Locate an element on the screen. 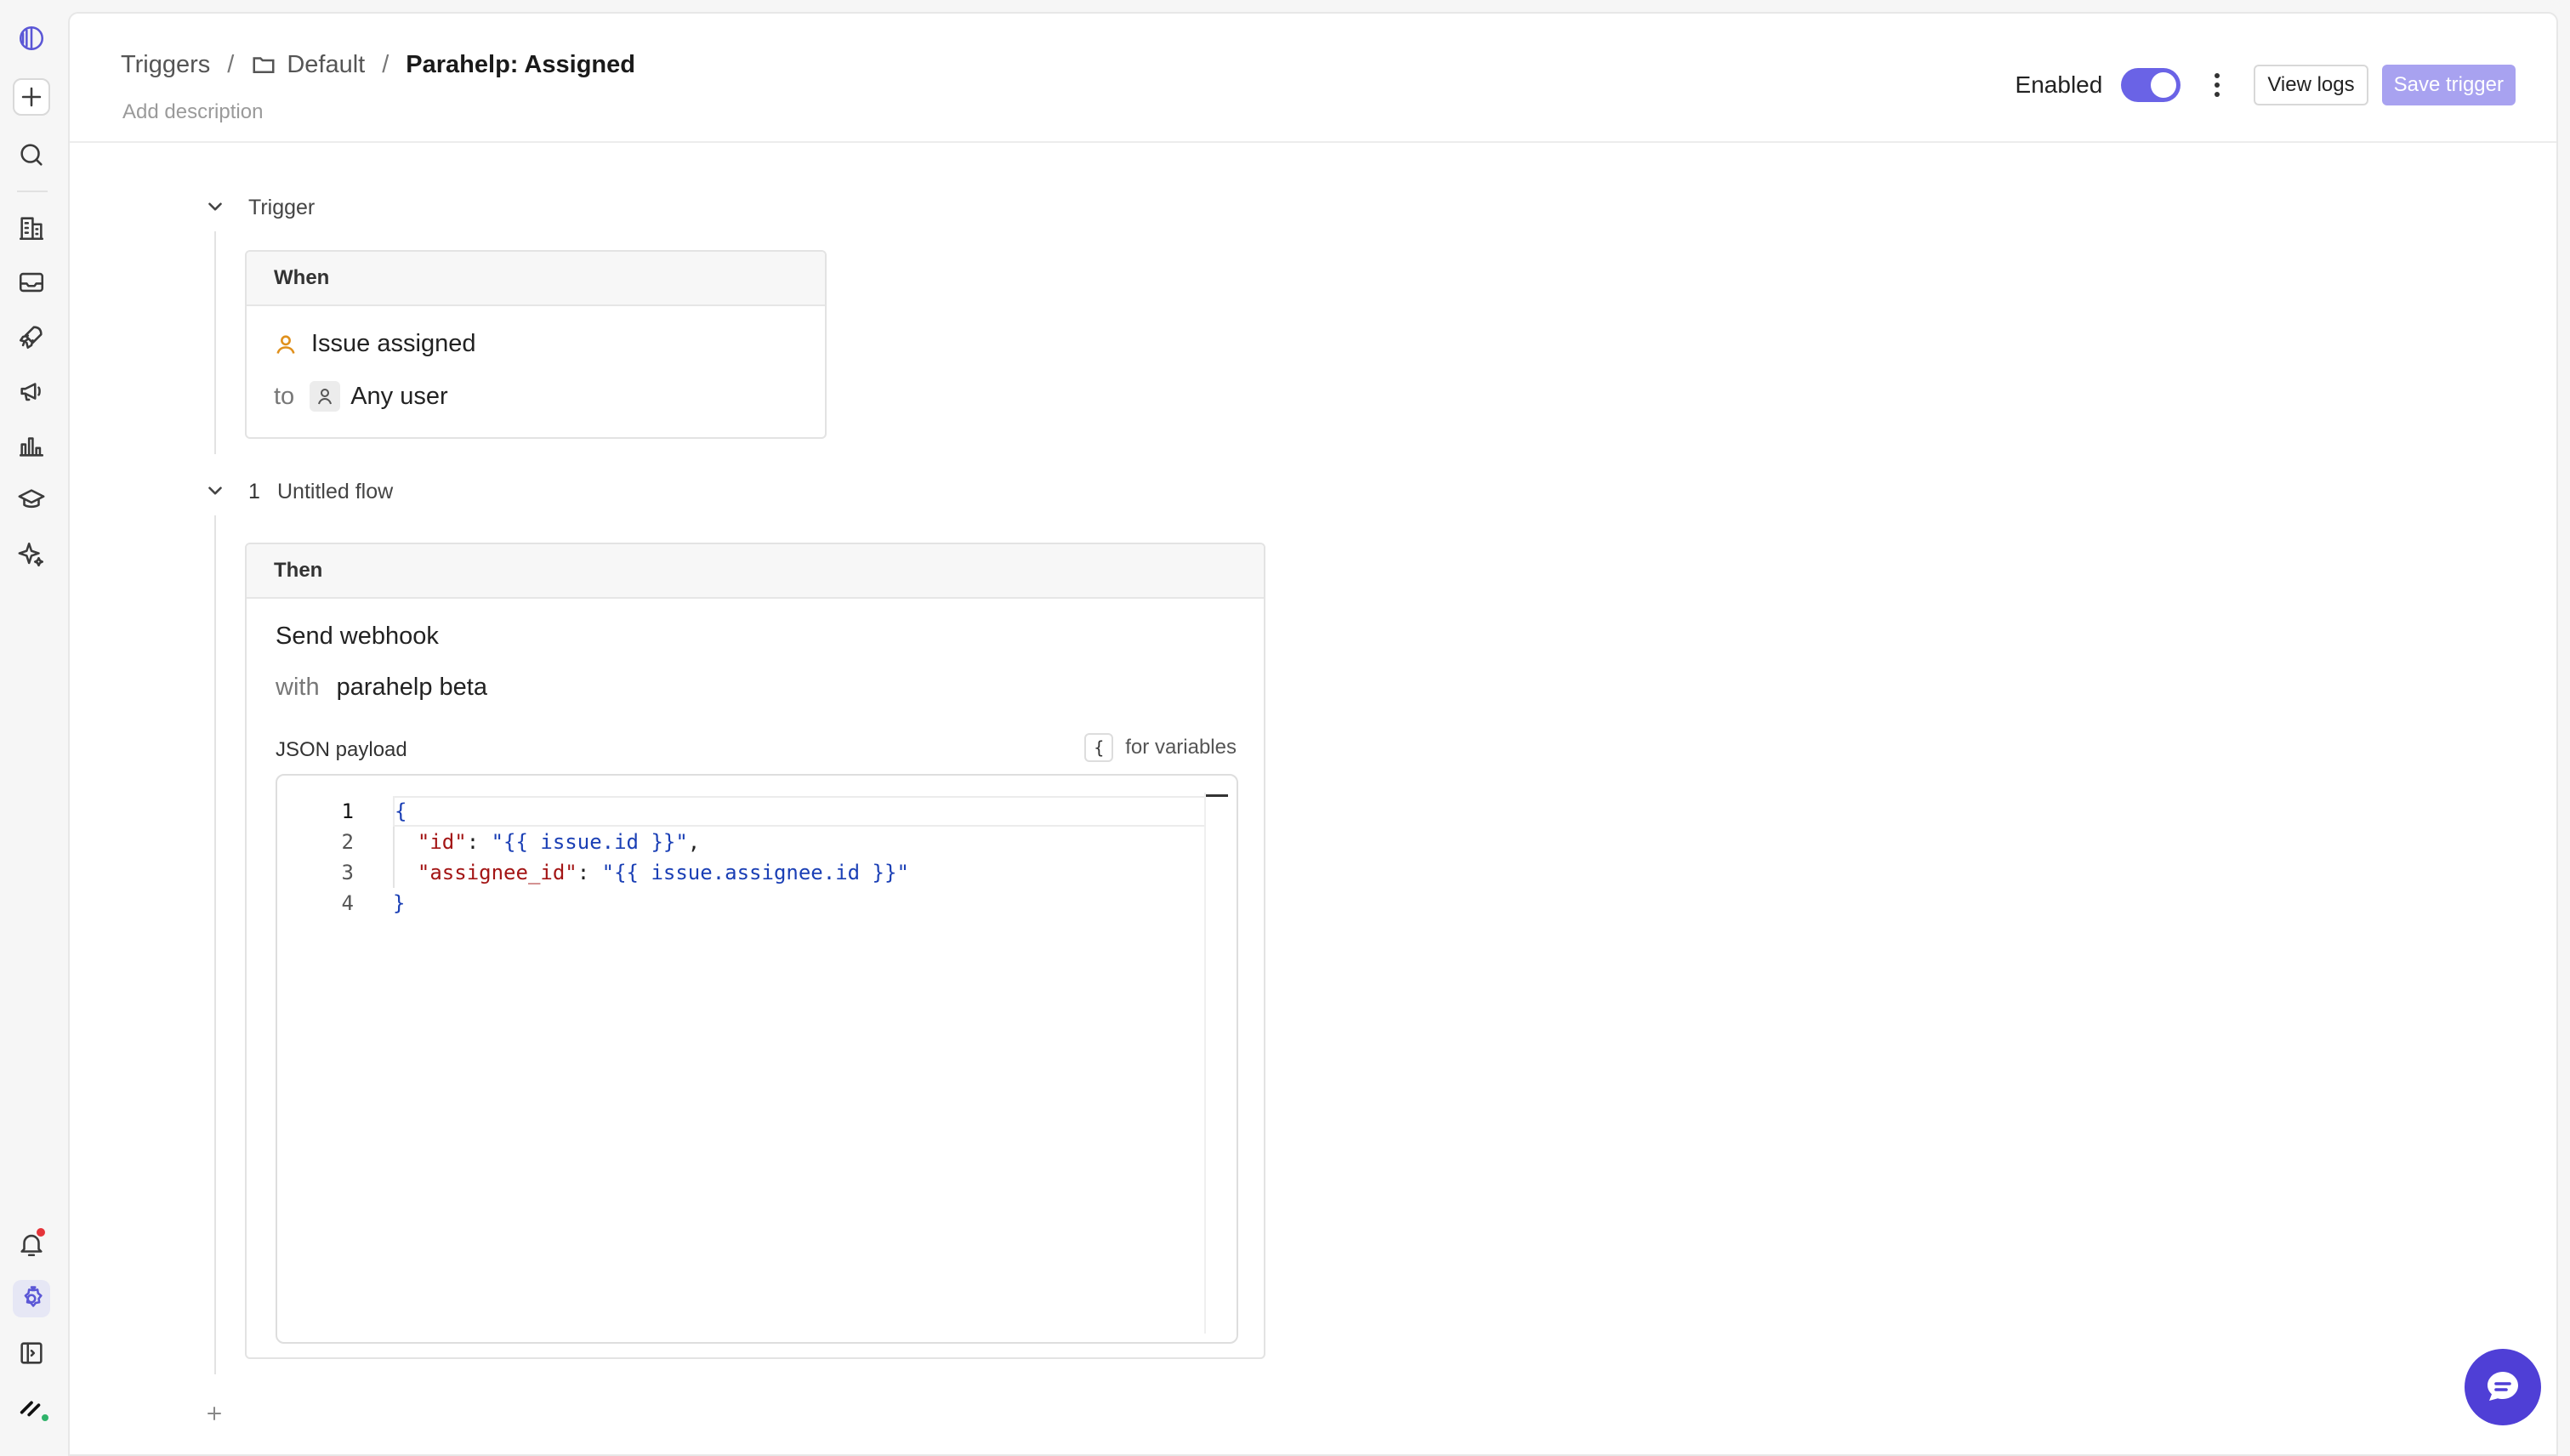  action-row: Send webhook is located at coordinates (357, 637).